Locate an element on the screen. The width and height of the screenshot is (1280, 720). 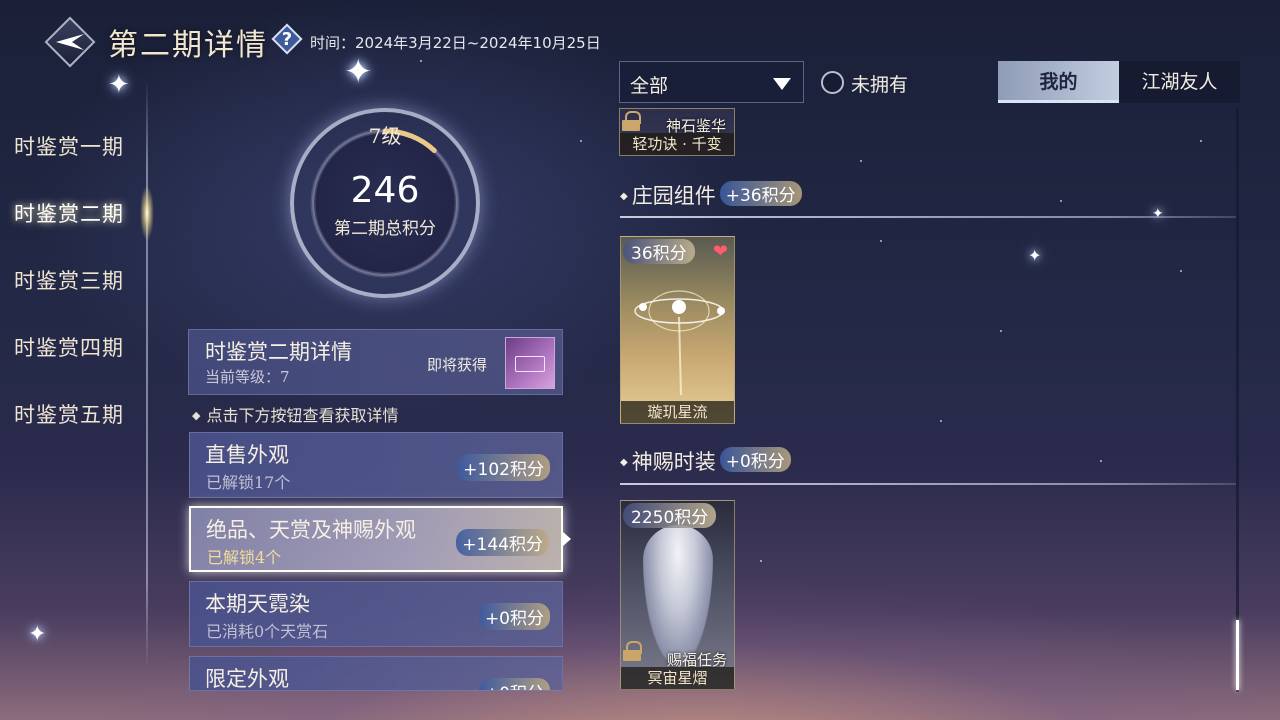
nav-item-period-4: 时鉴赏四期 is located at coordinates (69, 347).